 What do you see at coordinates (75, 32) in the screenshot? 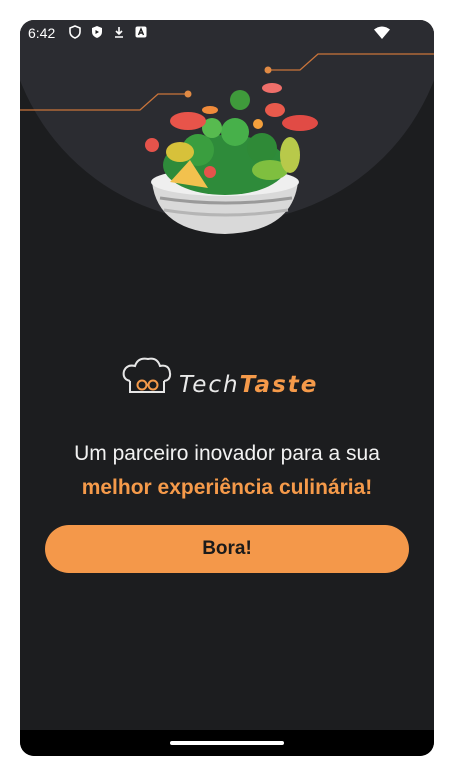
I see `shield-icon` at bounding box center [75, 32].